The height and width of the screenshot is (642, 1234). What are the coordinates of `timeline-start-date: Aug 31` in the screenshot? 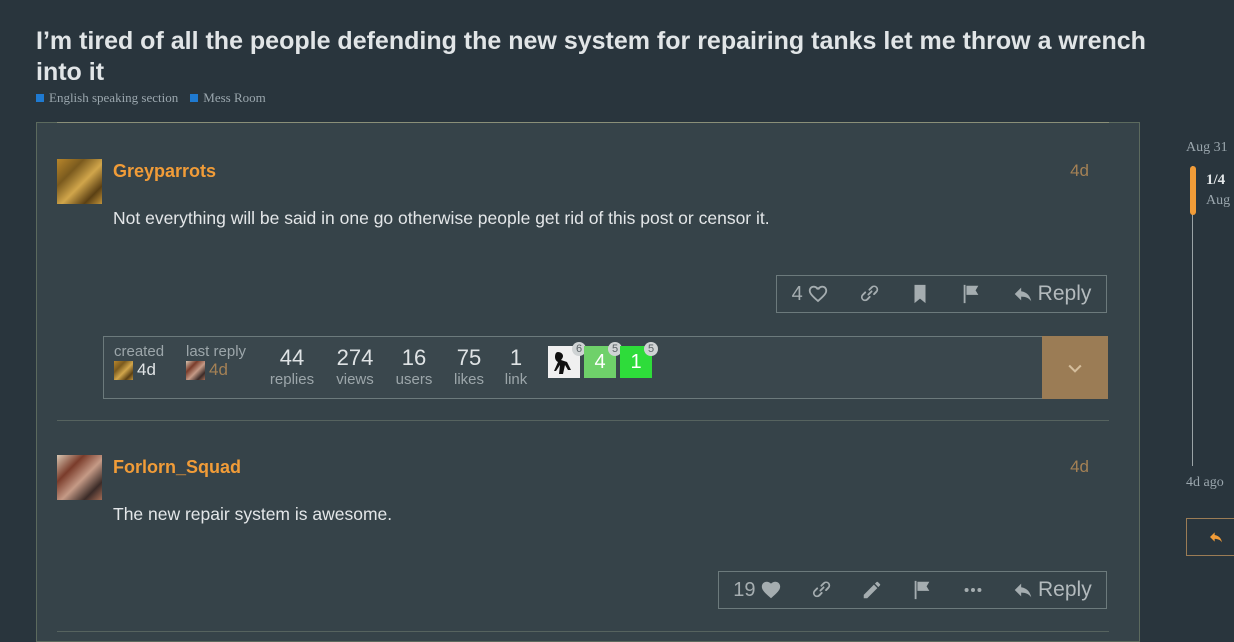 It's located at (1207, 148).